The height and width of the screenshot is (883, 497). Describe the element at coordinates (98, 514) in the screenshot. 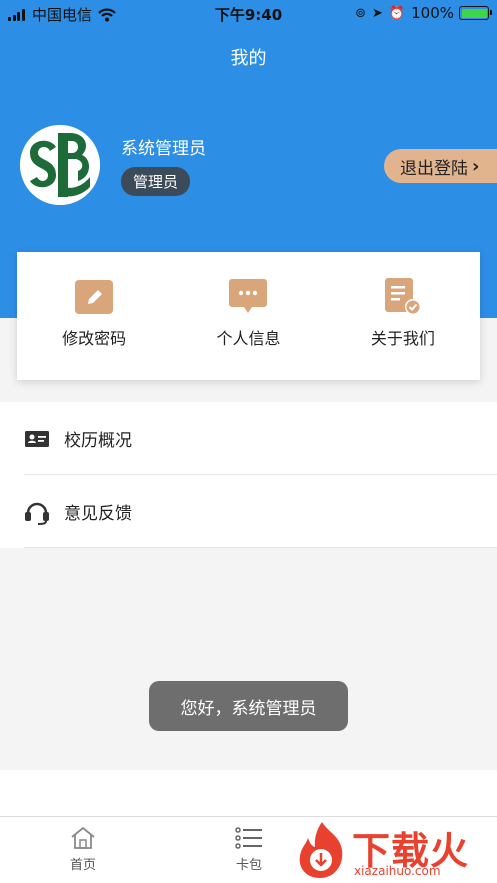

I see `feedback-label: 意见反馈` at that location.